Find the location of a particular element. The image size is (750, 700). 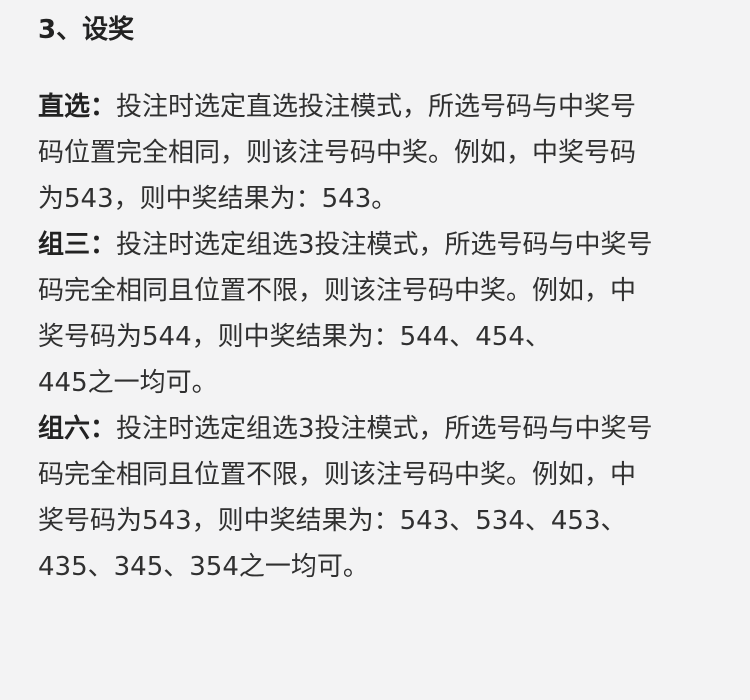

rule-text: 投注时选定直选投注模式，所选号码与中奖号 is located at coordinates (376, 107).